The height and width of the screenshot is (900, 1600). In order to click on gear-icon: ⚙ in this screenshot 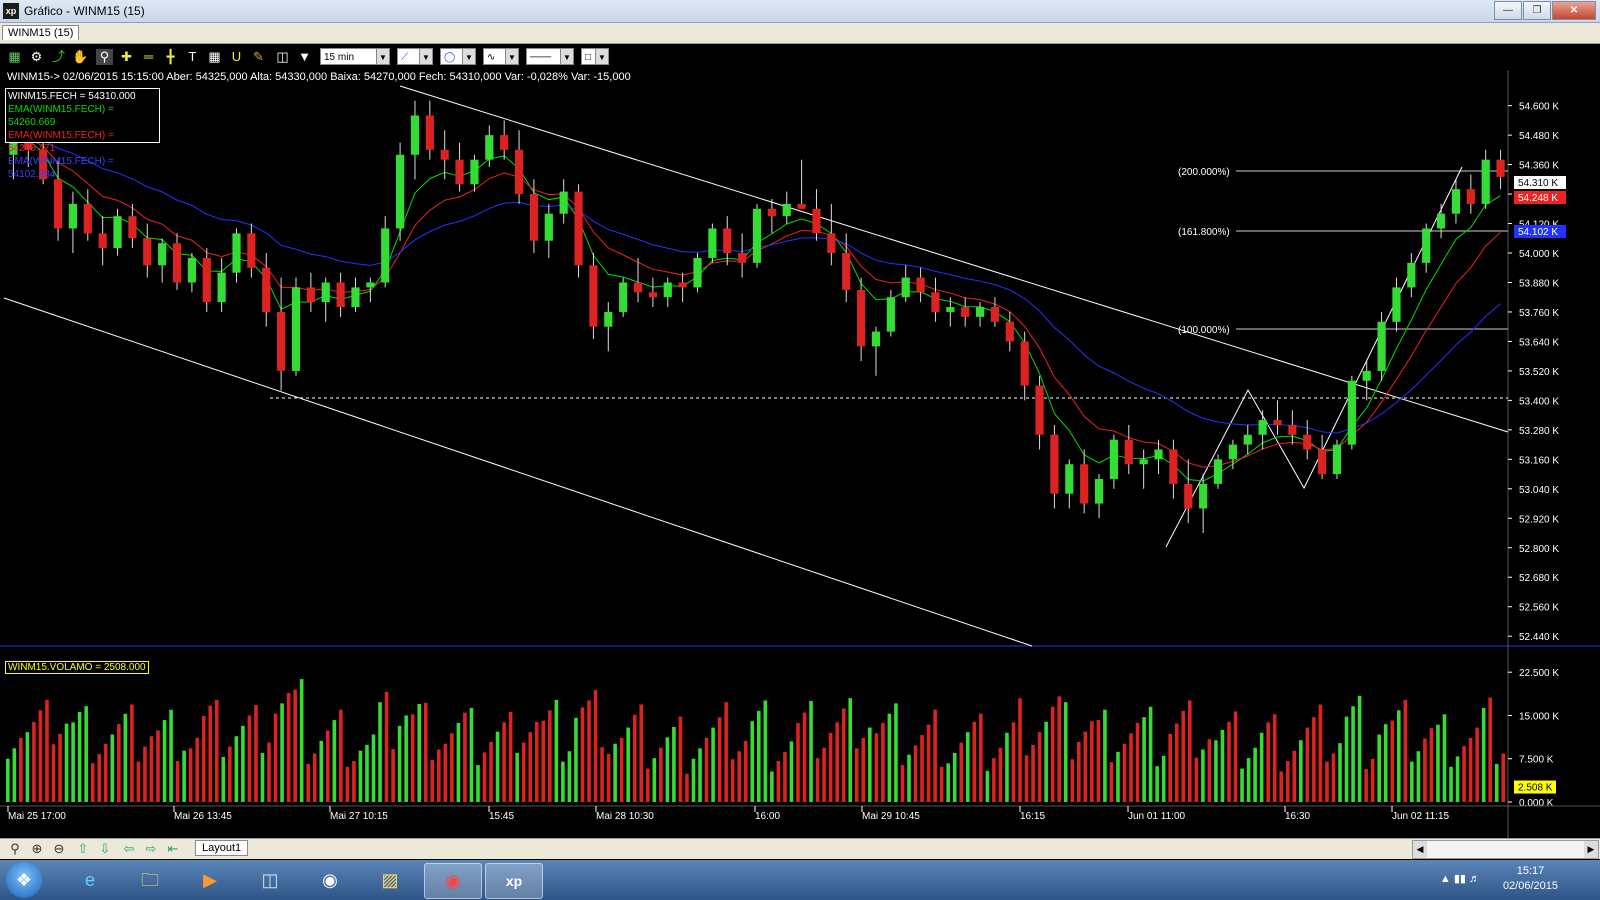, I will do `click(36, 57)`.